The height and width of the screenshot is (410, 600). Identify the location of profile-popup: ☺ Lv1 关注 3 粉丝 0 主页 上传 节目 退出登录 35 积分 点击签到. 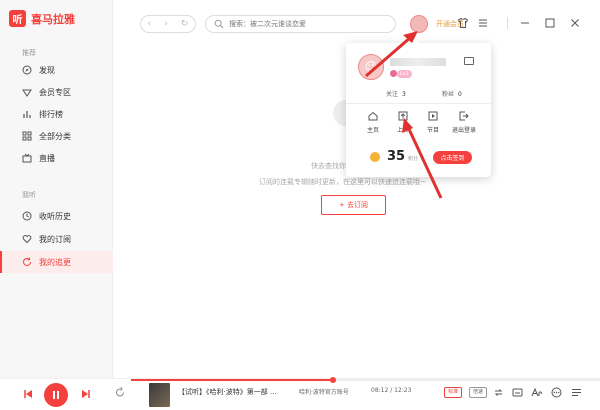
(418, 107).